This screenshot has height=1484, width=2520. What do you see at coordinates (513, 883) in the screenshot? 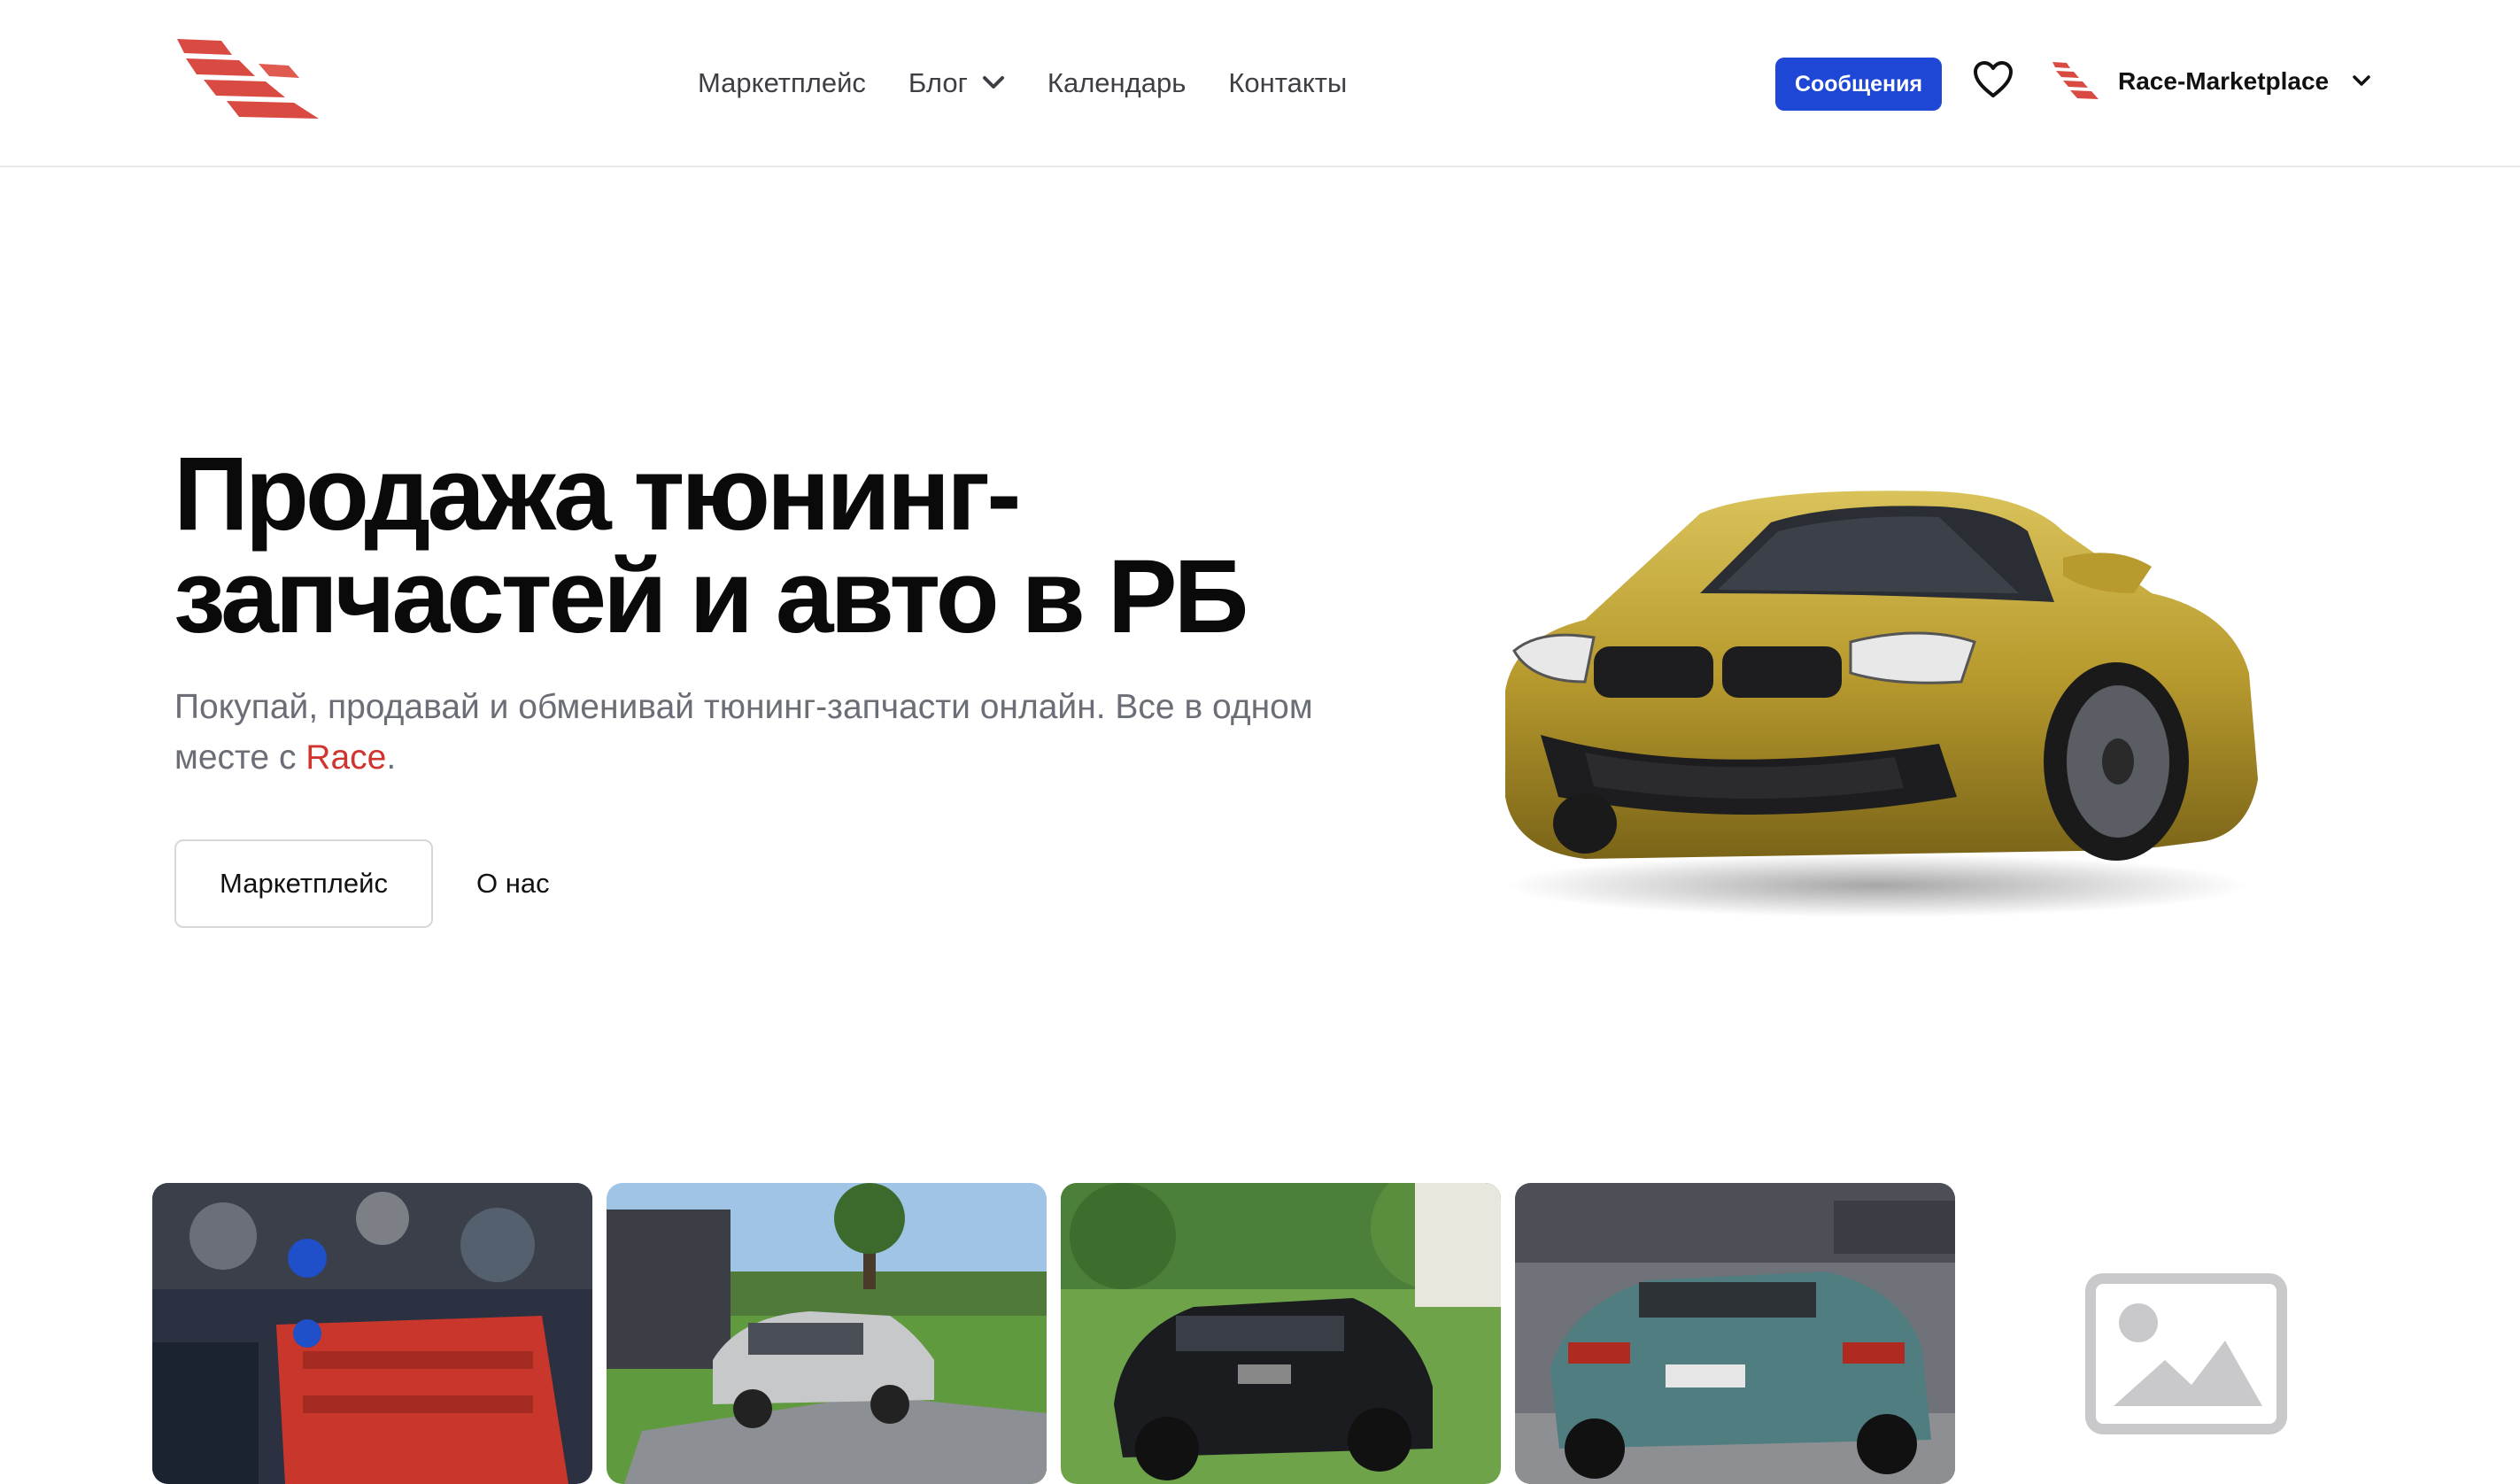
I see `about-button: О нас` at bounding box center [513, 883].